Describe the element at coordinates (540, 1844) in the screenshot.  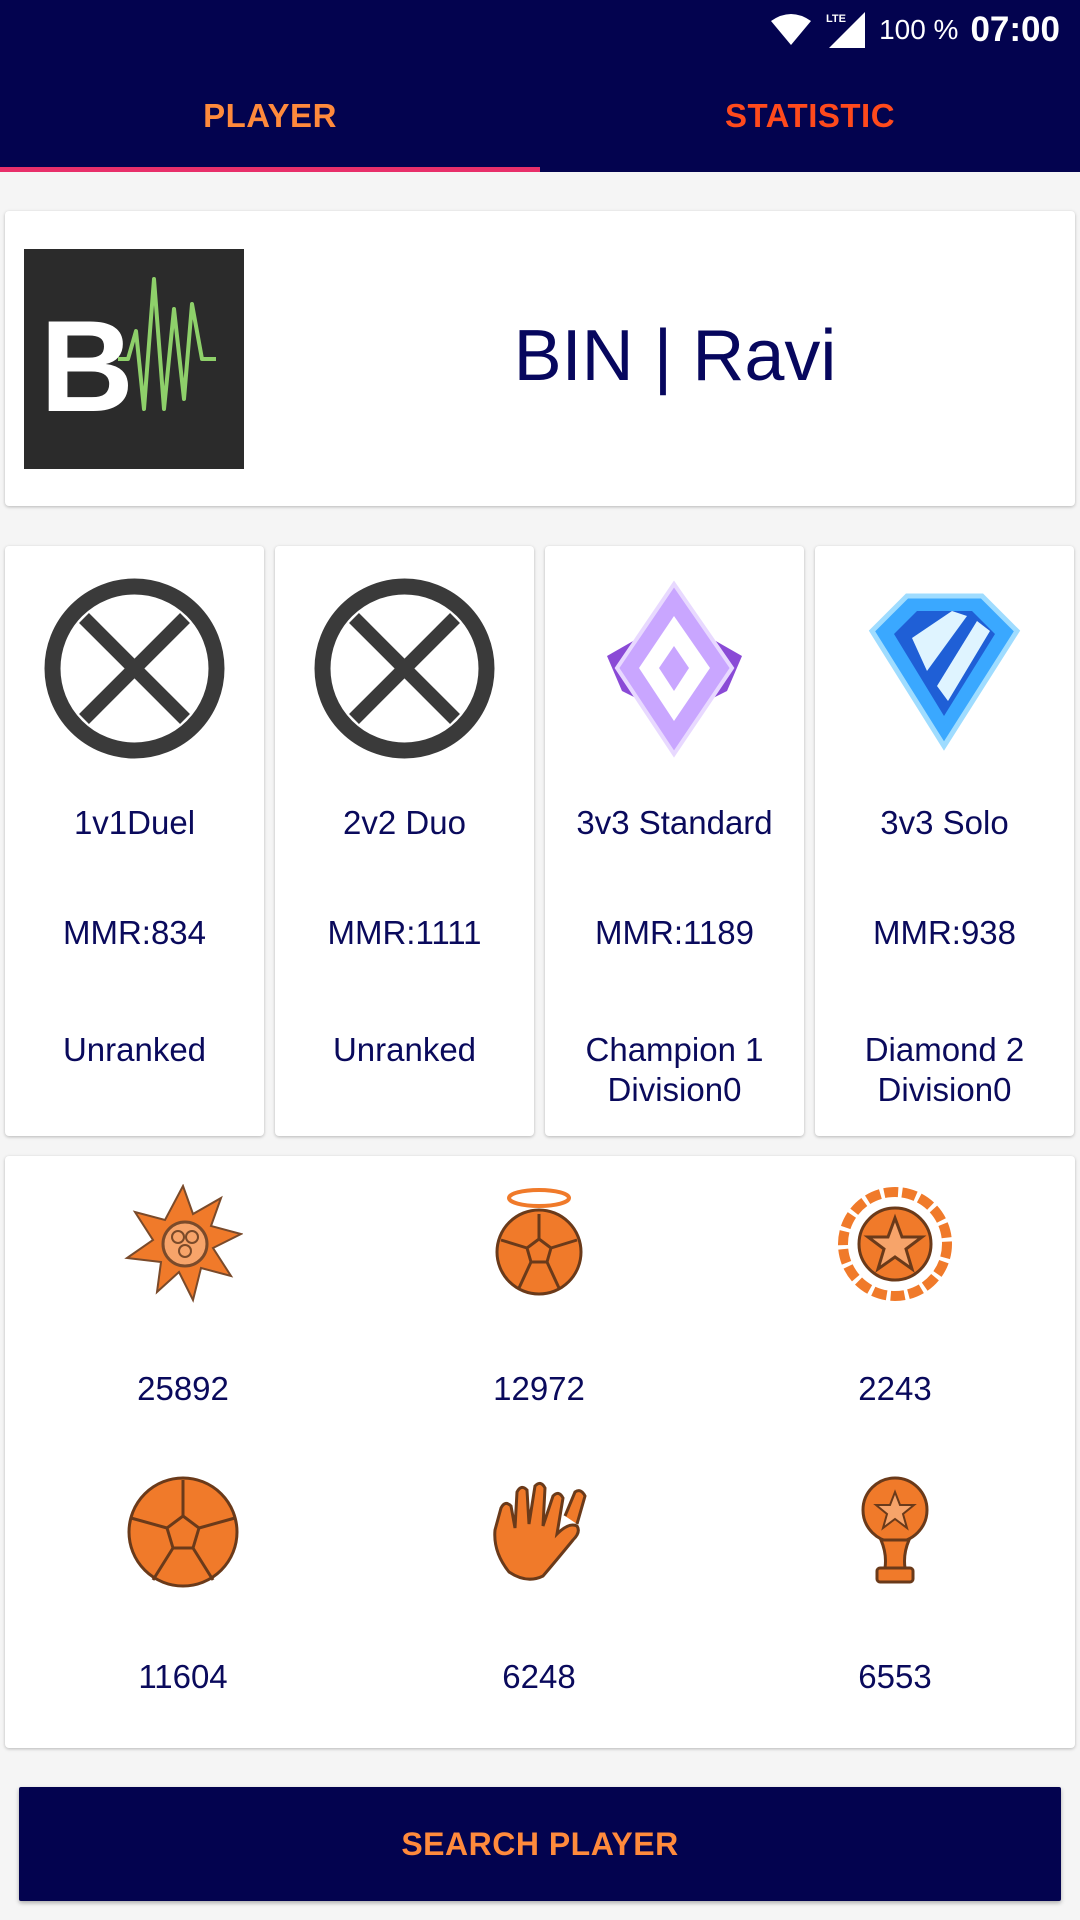
I see `search-player-button: SEARCH PLAYER` at that location.